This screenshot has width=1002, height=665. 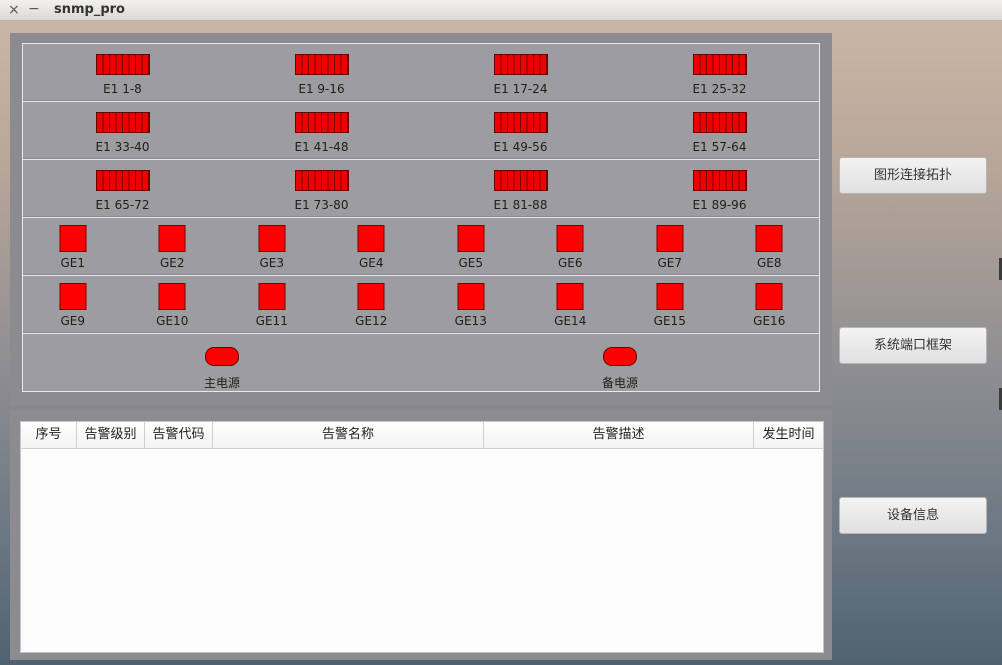 What do you see at coordinates (14, 10) in the screenshot?
I see `close-icon: ×` at bounding box center [14, 10].